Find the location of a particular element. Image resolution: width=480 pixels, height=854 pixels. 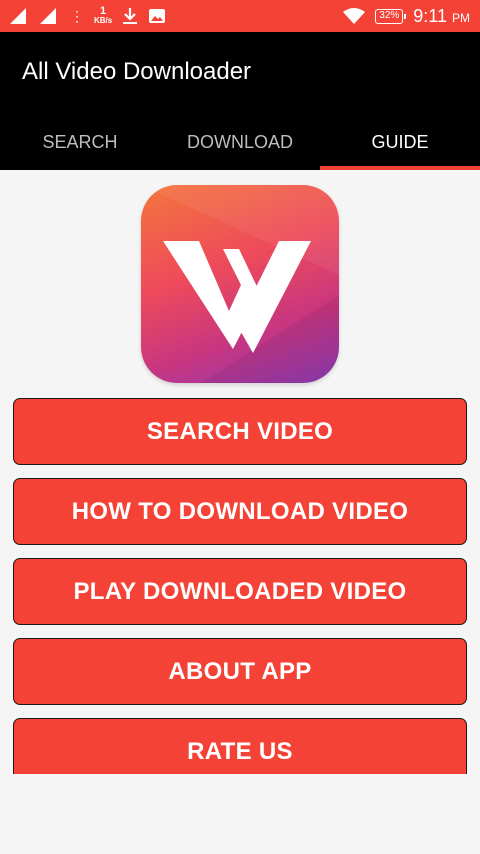

battery-icon: 32% is located at coordinates (391, 16).